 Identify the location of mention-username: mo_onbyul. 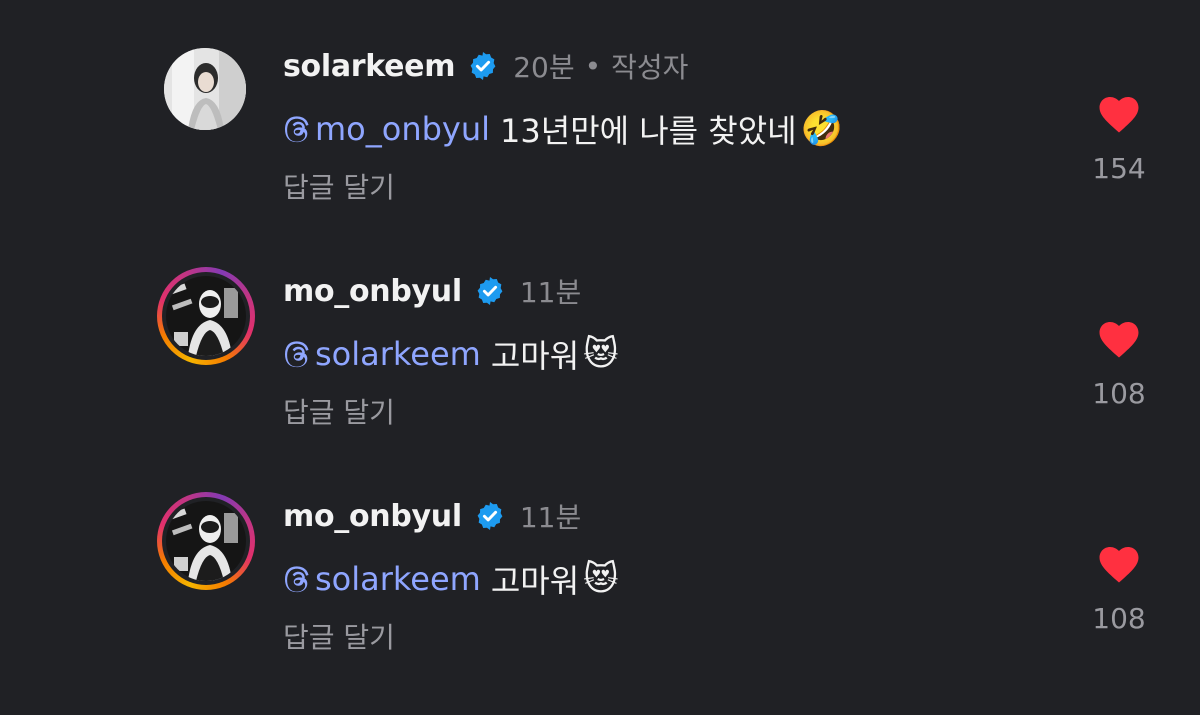
(403, 129).